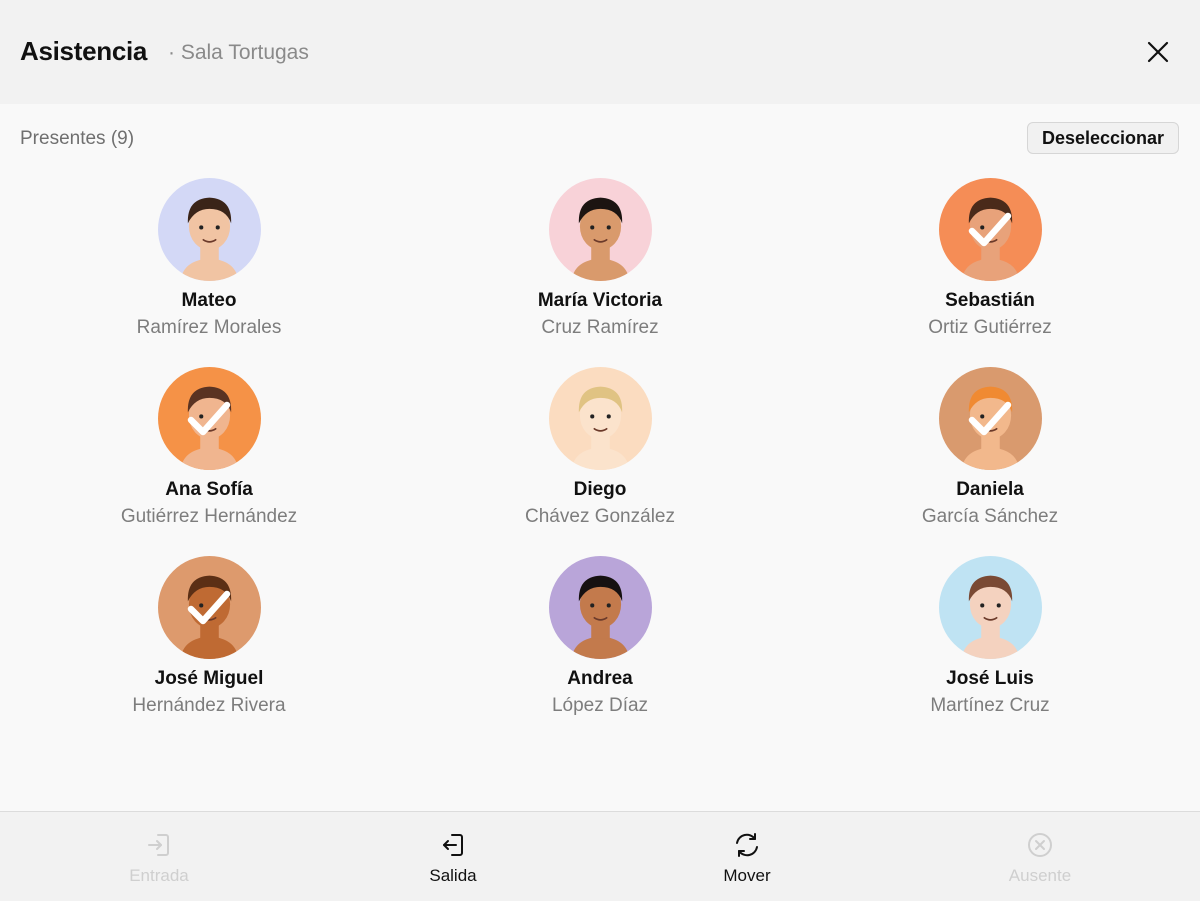 The width and height of the screenshot is (1200, 901). Describe the element at coordinates (990, 678) in the screenshot. I see `student-first-name: José Luis` at that location.